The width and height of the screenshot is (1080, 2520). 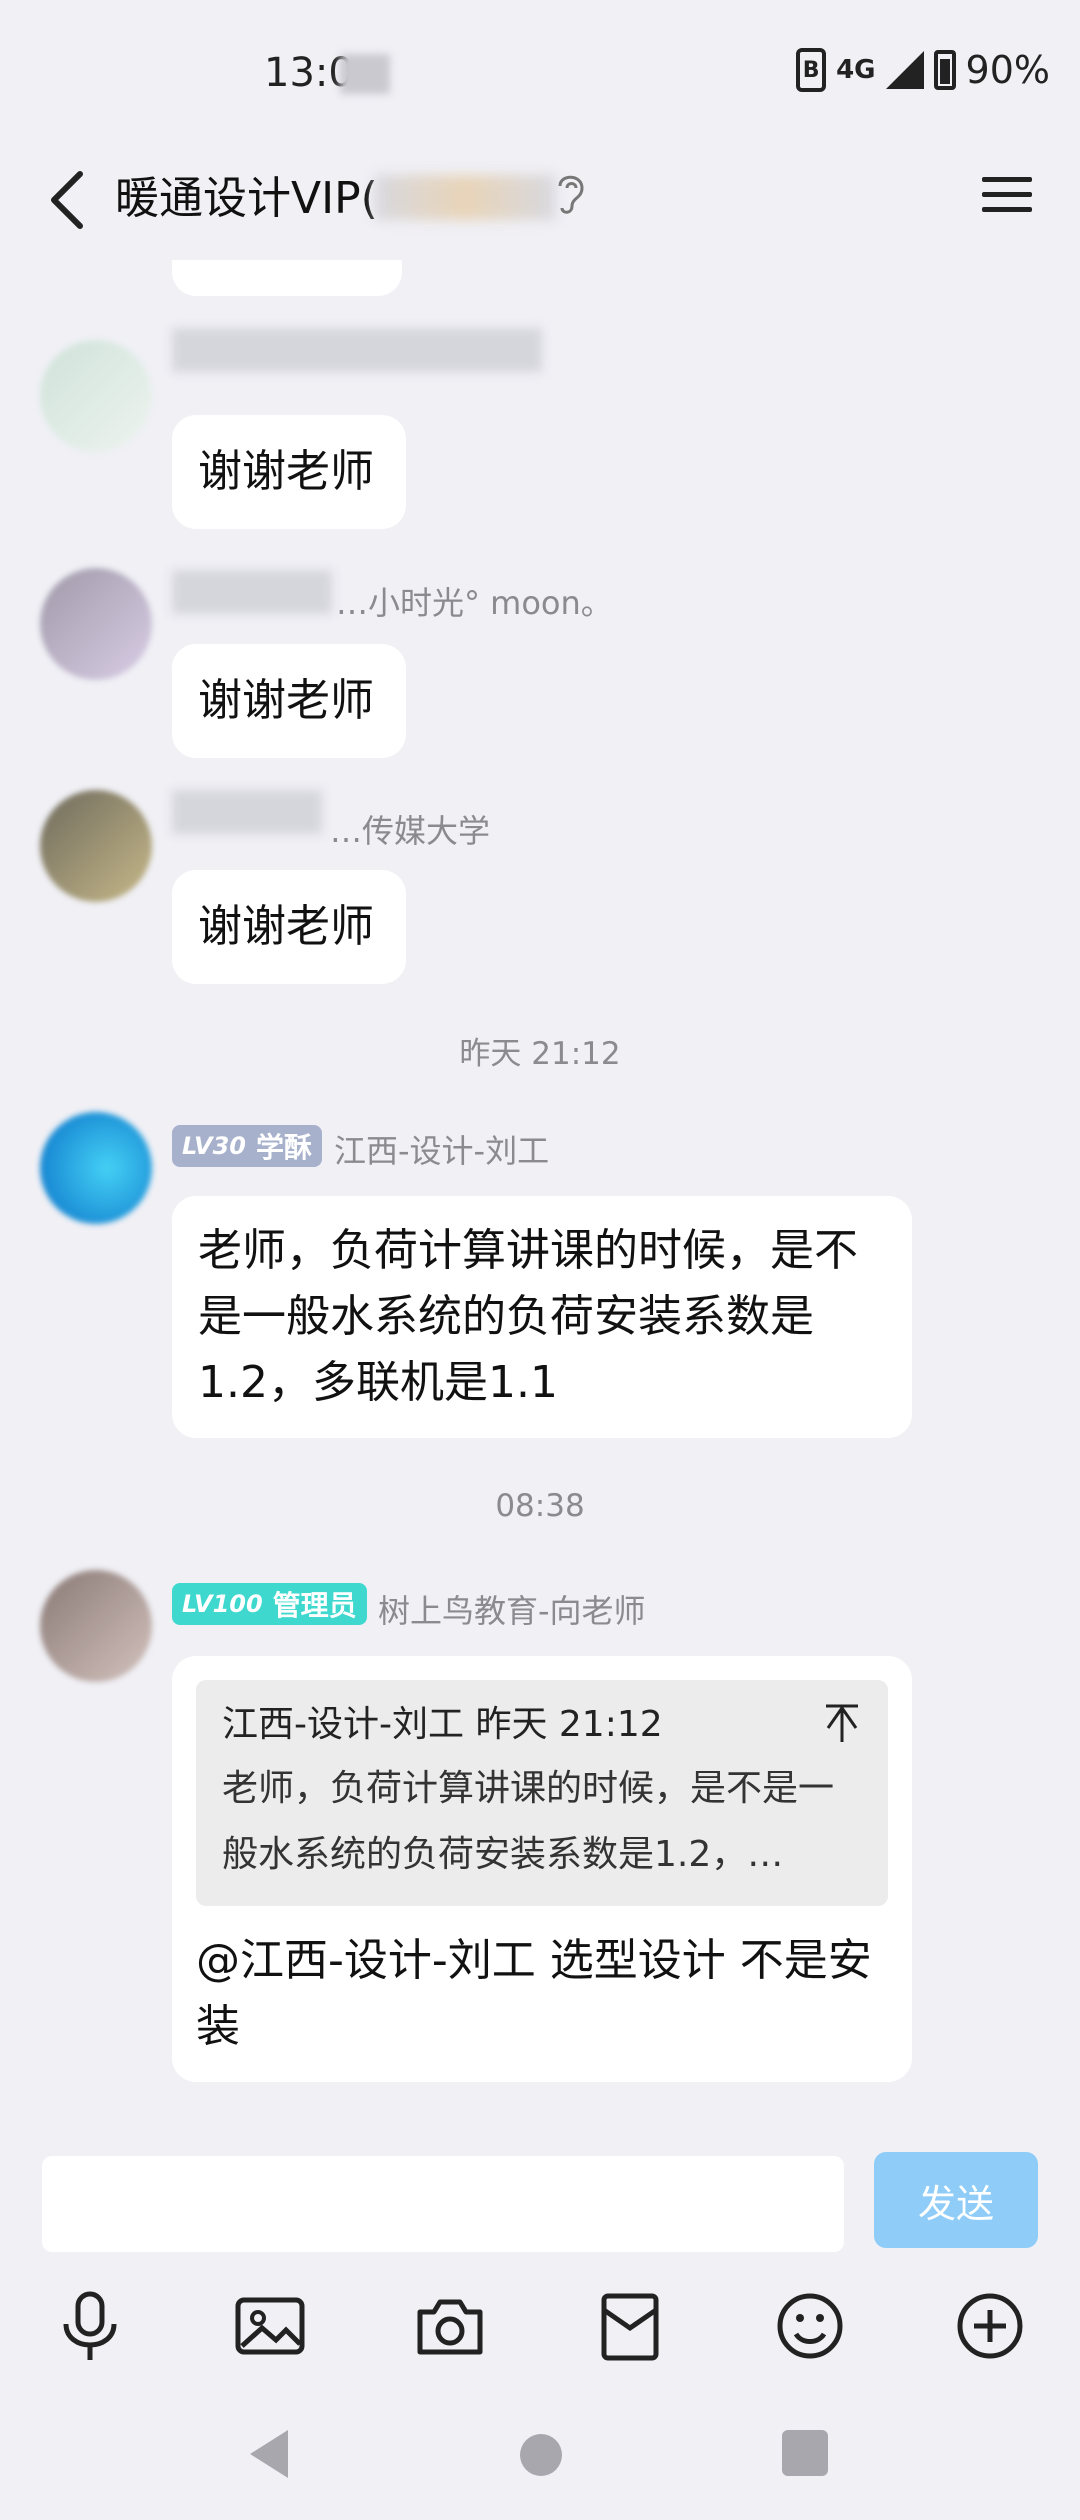 I want to click on sender-name: …传媒大学, so click(x=410, y=831).